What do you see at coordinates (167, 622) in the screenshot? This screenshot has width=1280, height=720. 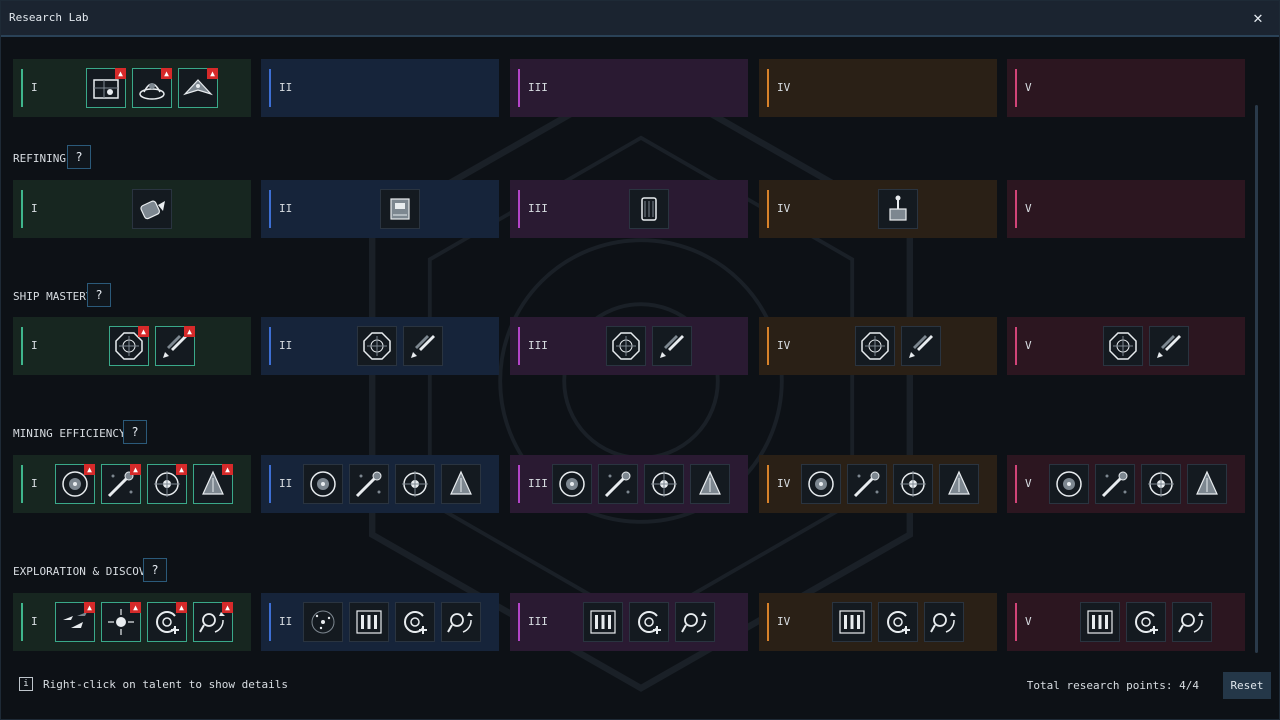 I see `radar-plus-icon: ▲` at bounding box center [167, 622].